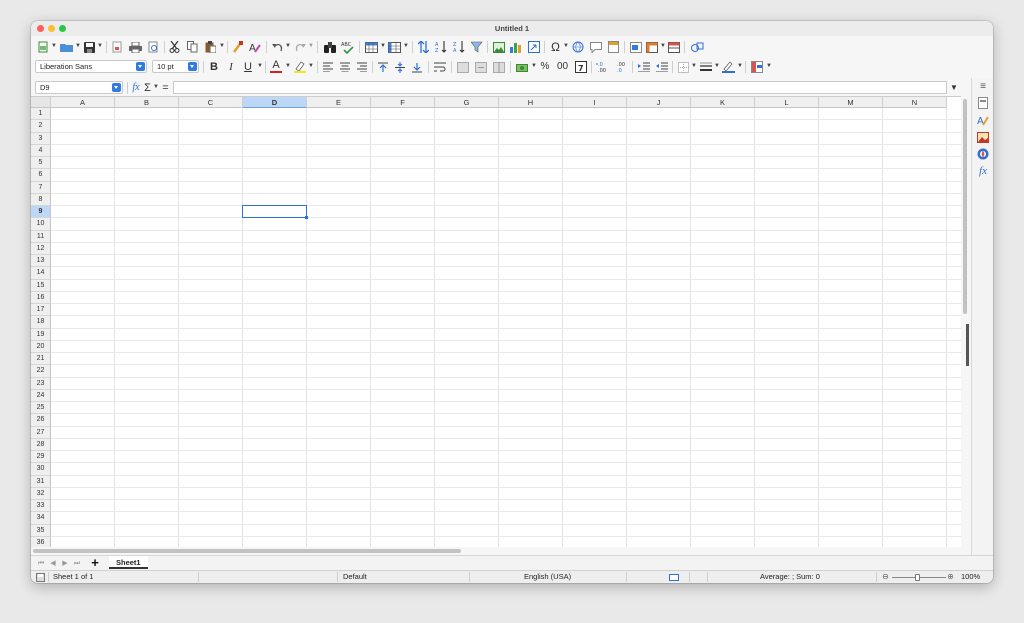 The width and height of the screenshot is (1024, 623). What do you see at coordinates (965, 332) in the screenshot?
I see `vertical-scrollbar` at bounding box center [965, 332].